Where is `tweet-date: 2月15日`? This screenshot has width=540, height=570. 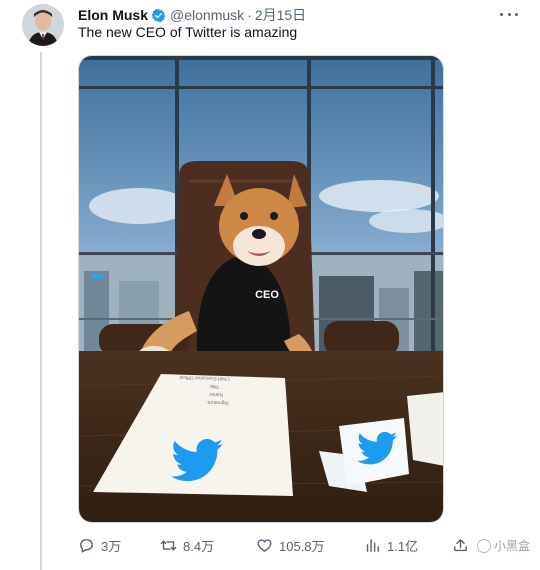 tweet-date: 2月15日 is located at coordinates (280, 15).